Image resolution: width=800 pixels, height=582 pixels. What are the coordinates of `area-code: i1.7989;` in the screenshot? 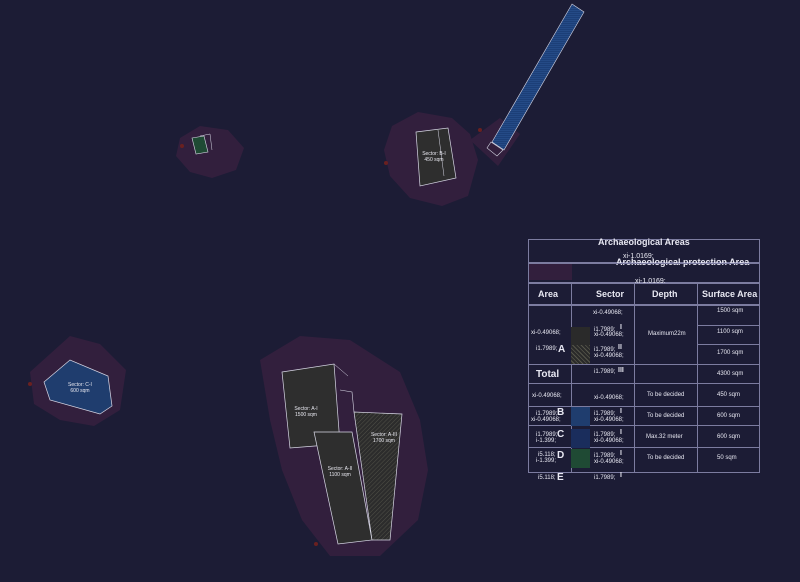 It's located at (547, 349).